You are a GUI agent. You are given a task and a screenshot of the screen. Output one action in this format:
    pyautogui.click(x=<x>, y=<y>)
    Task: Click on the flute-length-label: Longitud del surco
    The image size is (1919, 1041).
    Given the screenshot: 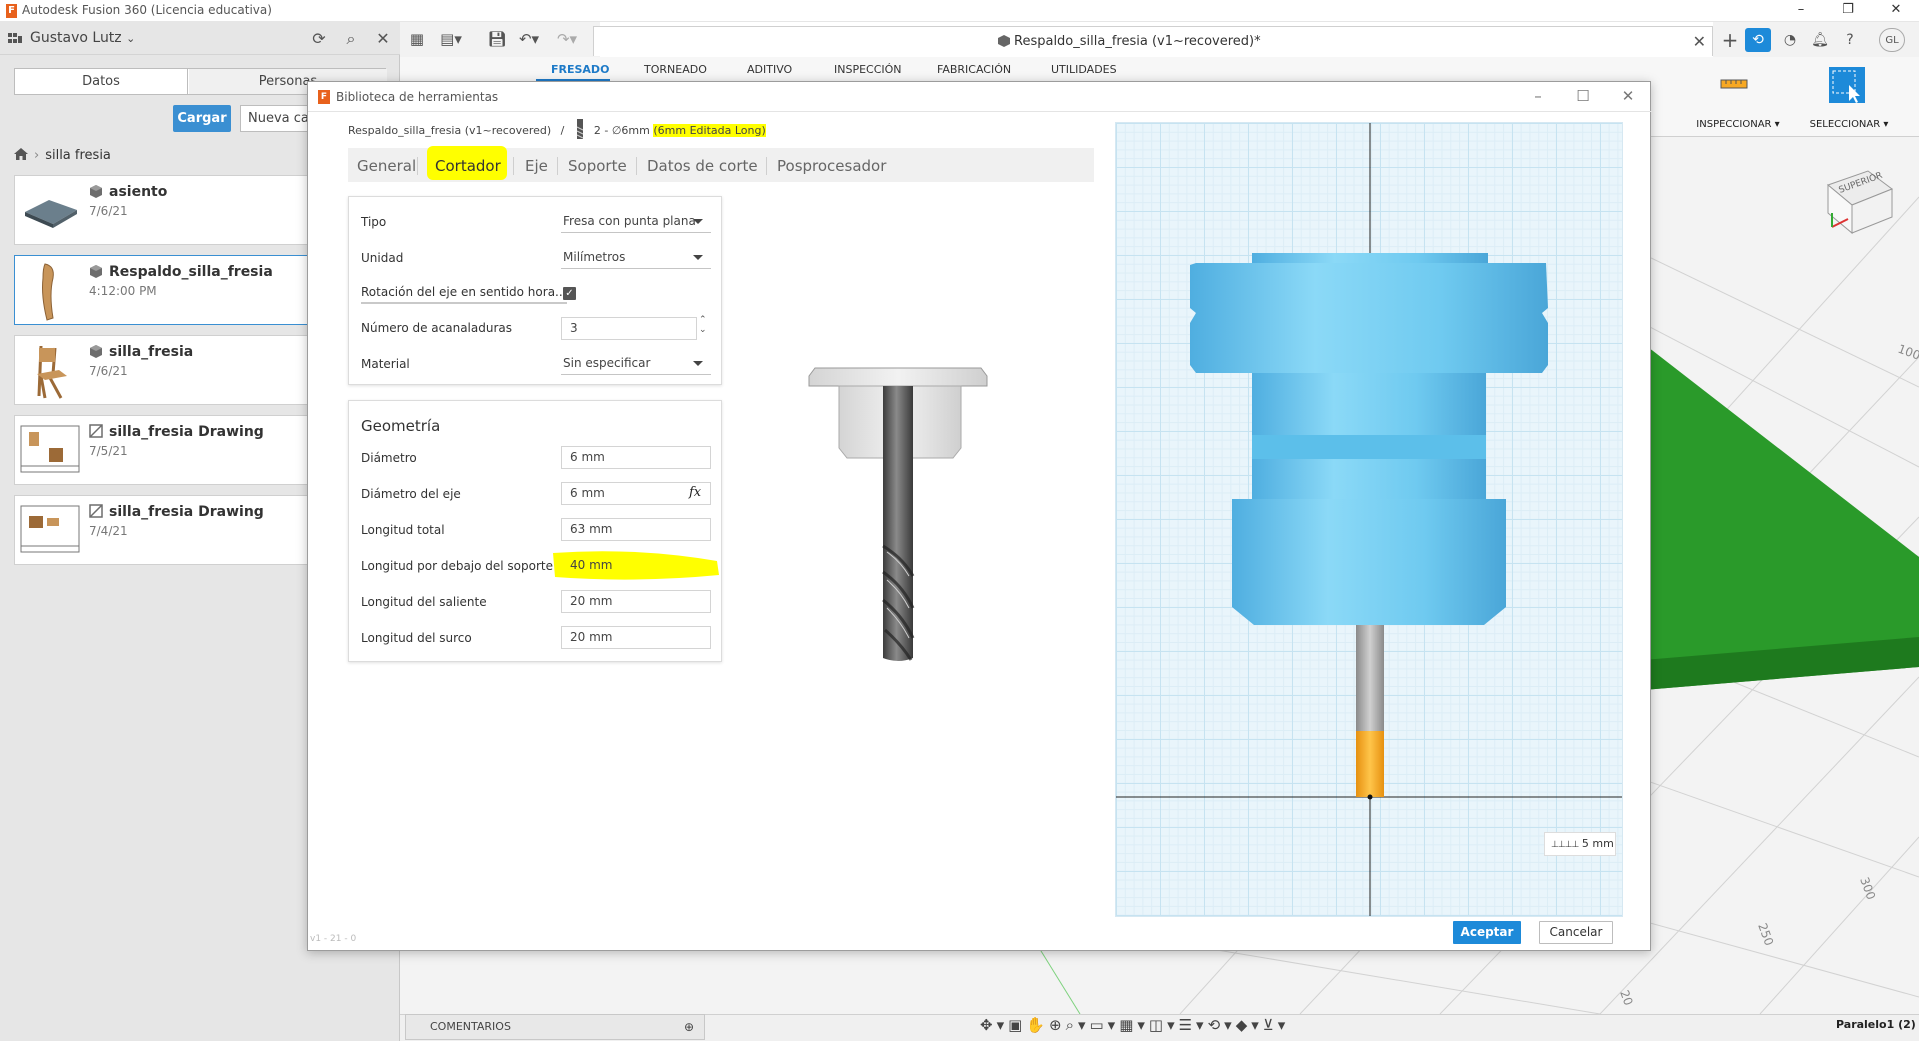 What is the action you would take?
    pyautogui.click(x=416, y=638)
    